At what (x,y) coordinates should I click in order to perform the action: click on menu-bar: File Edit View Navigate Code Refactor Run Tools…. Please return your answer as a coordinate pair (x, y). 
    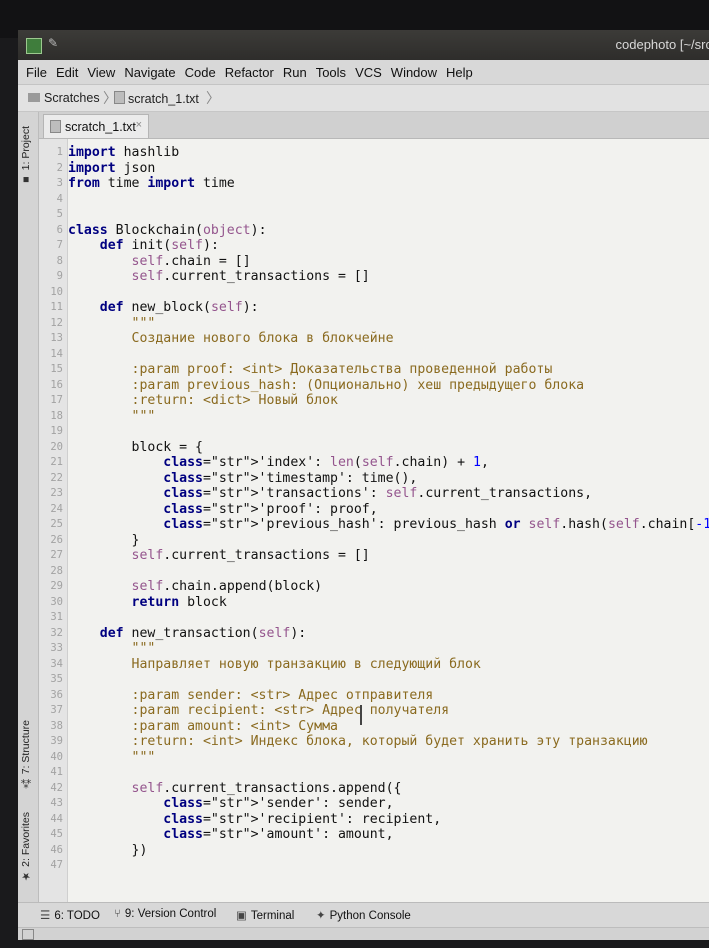
    Looking at the image, I should click on (363, 72).